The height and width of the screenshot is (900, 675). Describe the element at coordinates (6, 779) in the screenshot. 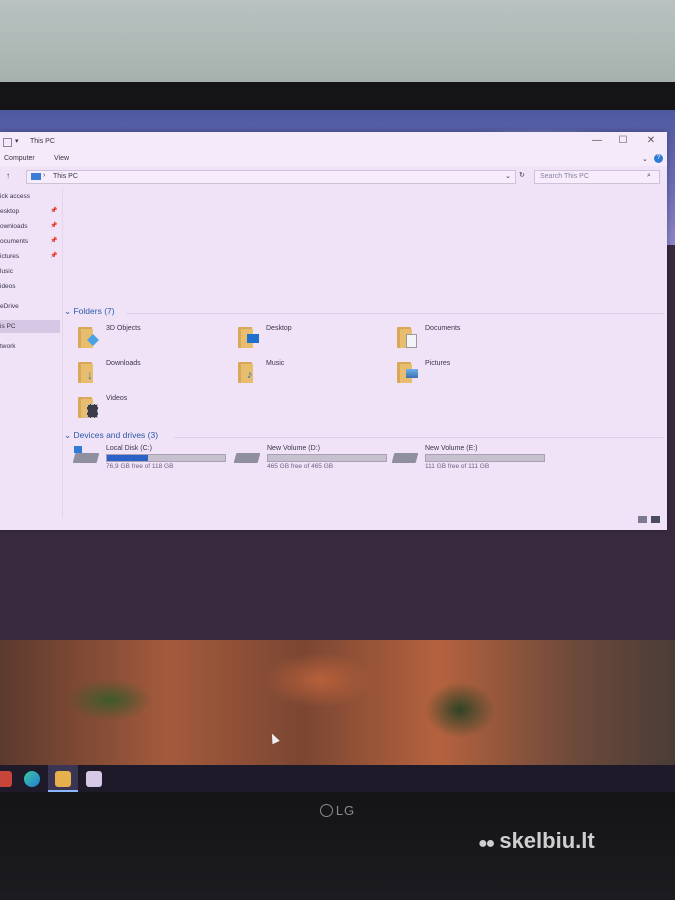

I see `start-icon` at that location.